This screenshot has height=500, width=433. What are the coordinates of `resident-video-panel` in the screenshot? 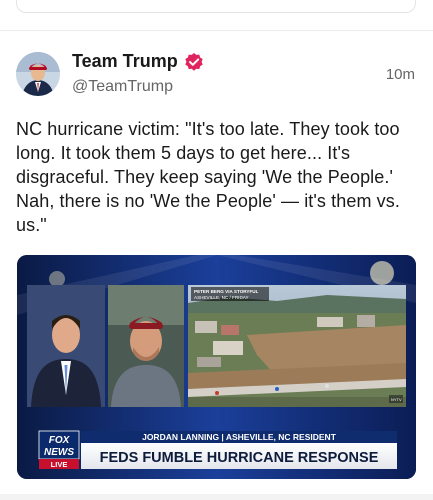 It's located at (146, 346).